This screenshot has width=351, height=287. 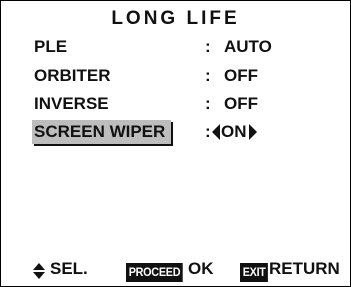 I want to click on menu-title: LONG LIFE, so click(x=175, y=18).